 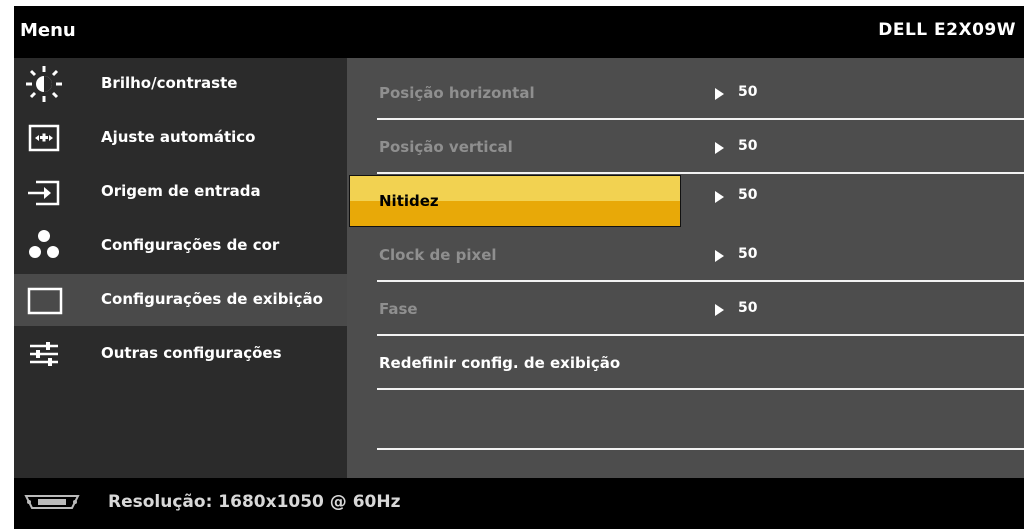 What do you see at coordinates (685, 147) in the screenshot?
I see `row-vertical-position: Posição vertical 50` at bounding box center [685, 147].